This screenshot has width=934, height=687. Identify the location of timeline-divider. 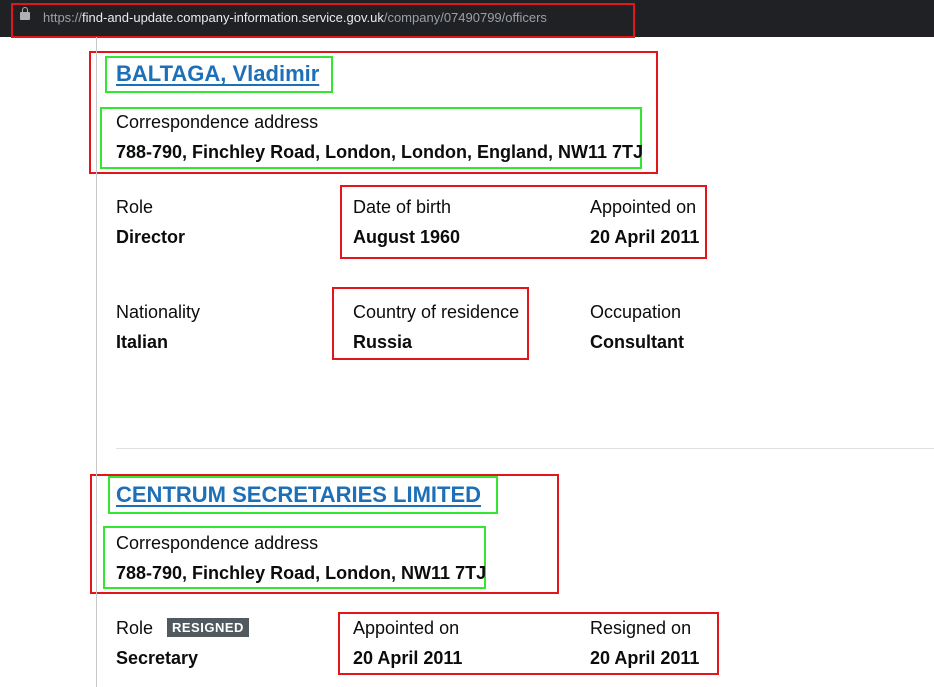
(96, 362).